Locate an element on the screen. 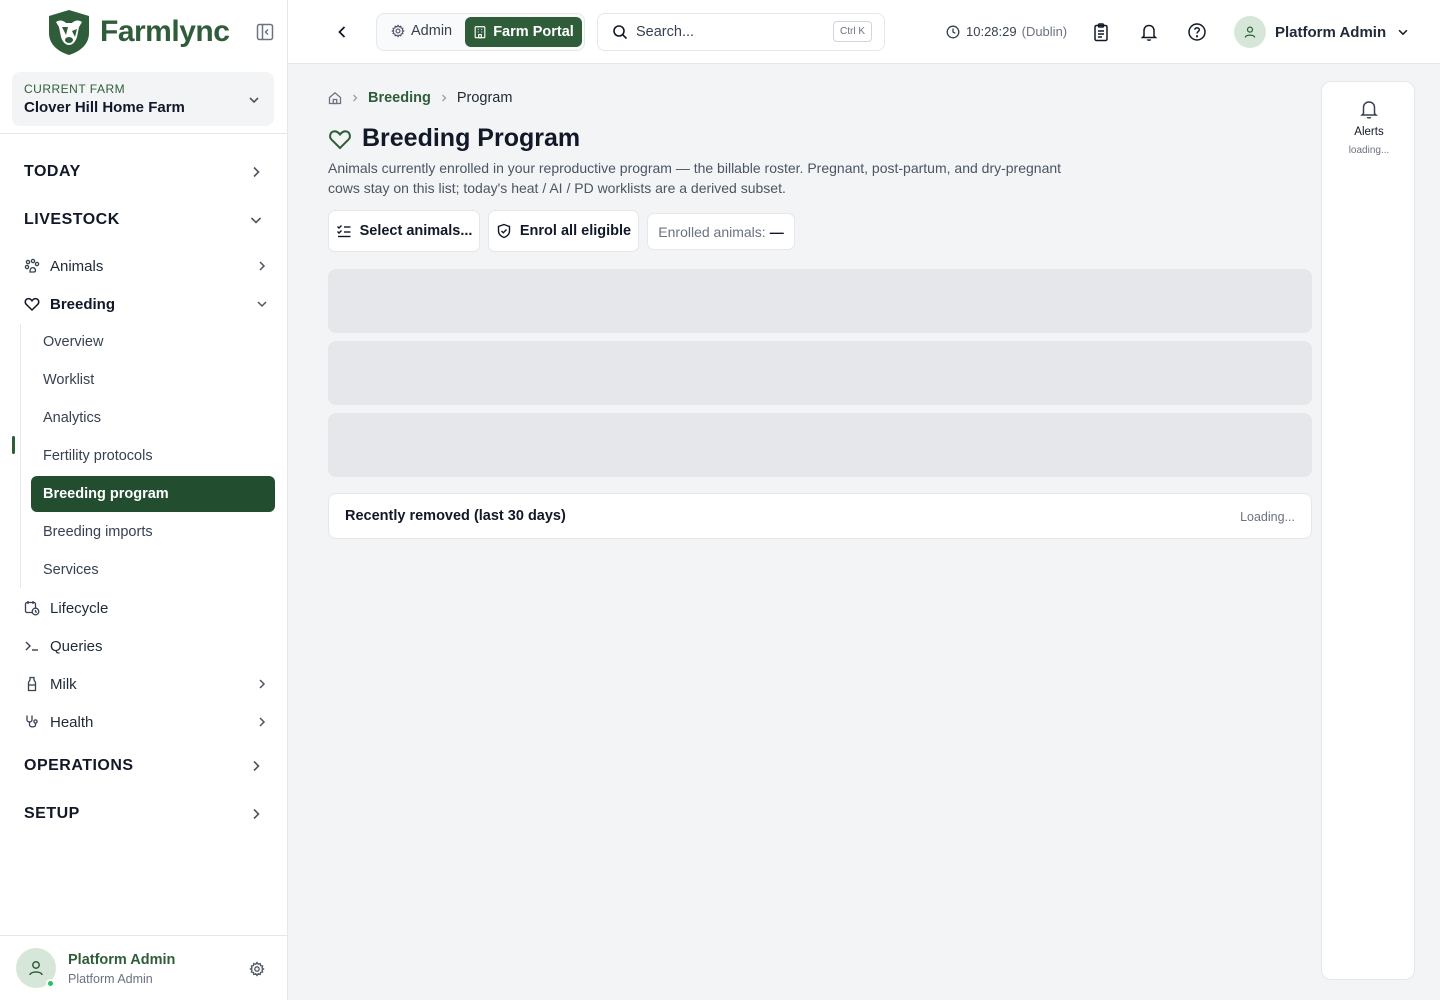  sidebar-item-health: Health is located at coordinates (149, 722).